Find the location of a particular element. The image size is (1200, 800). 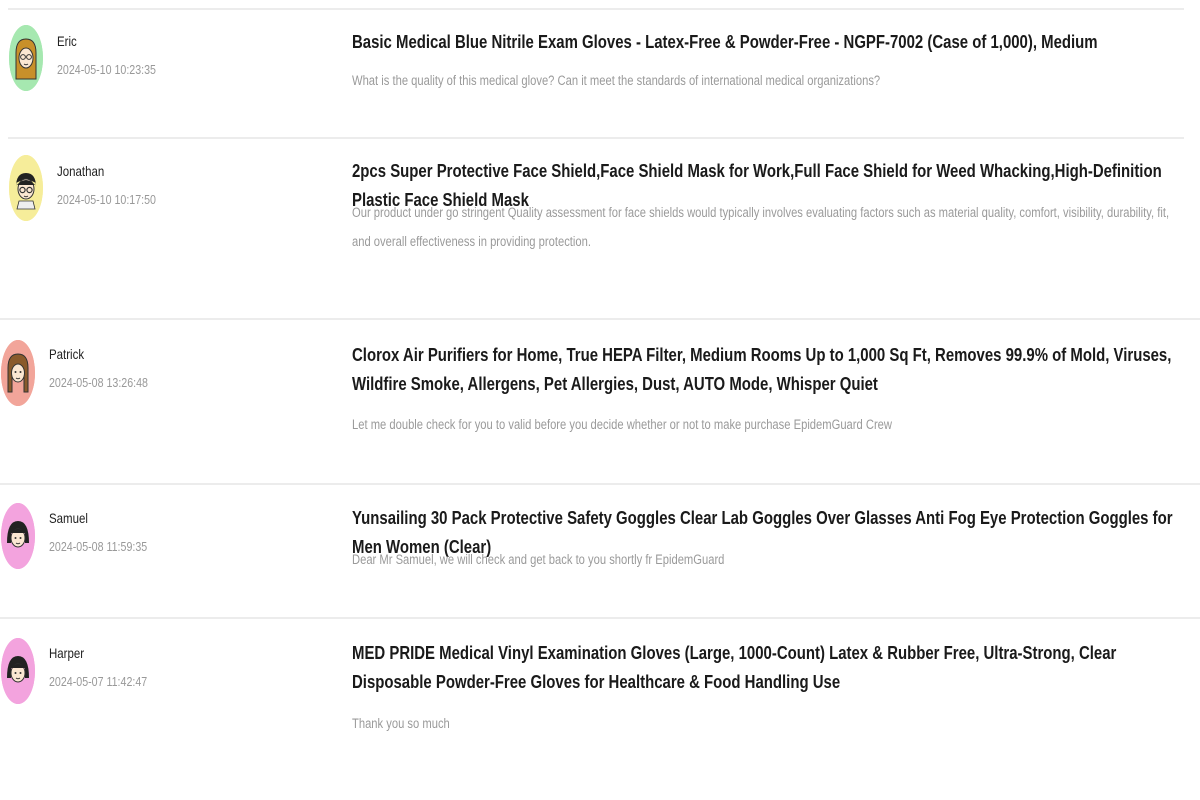

timestamp: 2024-05-07 11:42:47 is located at coordinates (98, 681).